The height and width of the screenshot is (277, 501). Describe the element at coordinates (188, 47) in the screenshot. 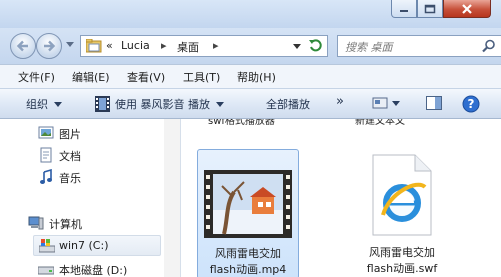

I see `breadcrumb-desktop: 桌面` at that location.